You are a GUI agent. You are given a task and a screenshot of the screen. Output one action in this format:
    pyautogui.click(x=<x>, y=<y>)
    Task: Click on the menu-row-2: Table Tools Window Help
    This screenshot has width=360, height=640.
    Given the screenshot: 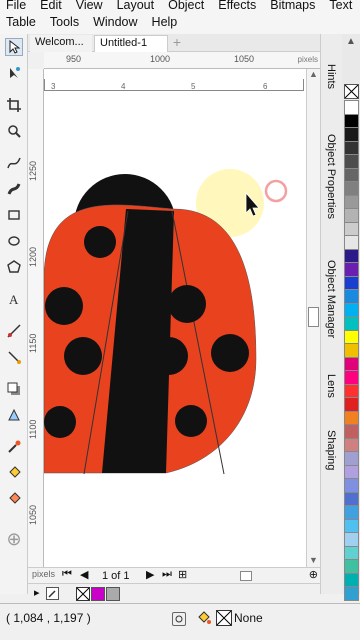 What is the action you would take?
    pyautogui.click(x=98, y=22)
    